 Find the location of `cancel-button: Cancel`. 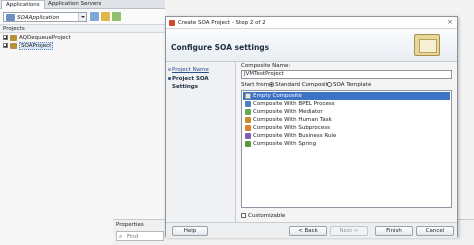

cancel-button: Cancel is located at coordinates (435, 231).